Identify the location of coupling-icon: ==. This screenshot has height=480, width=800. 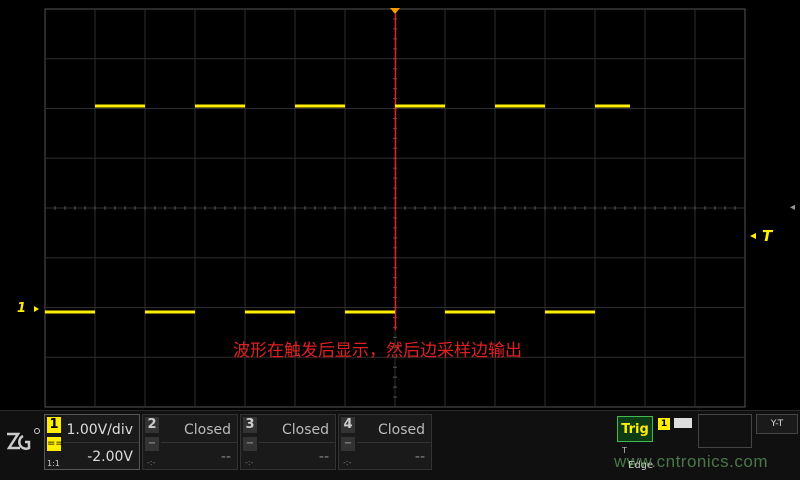
(55, 444).